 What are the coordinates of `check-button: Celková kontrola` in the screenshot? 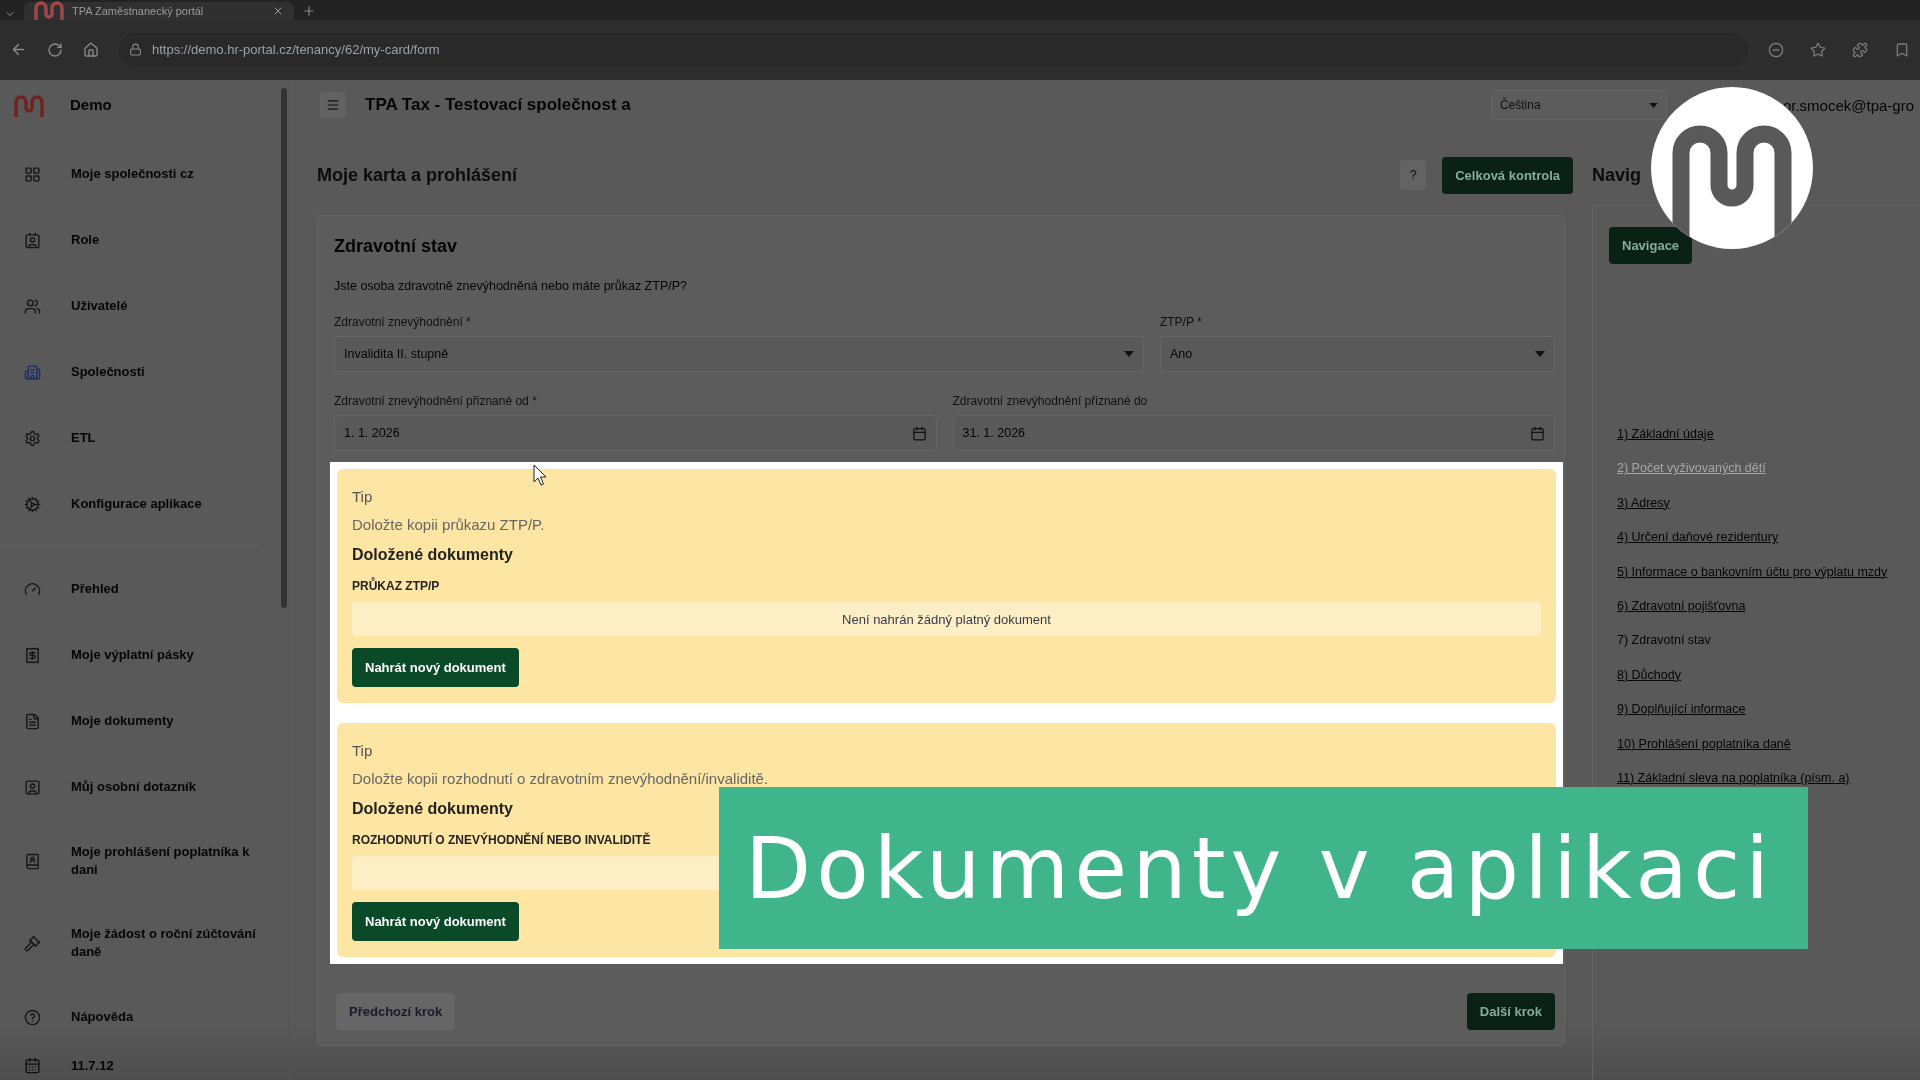 It's located at (1507, 175).